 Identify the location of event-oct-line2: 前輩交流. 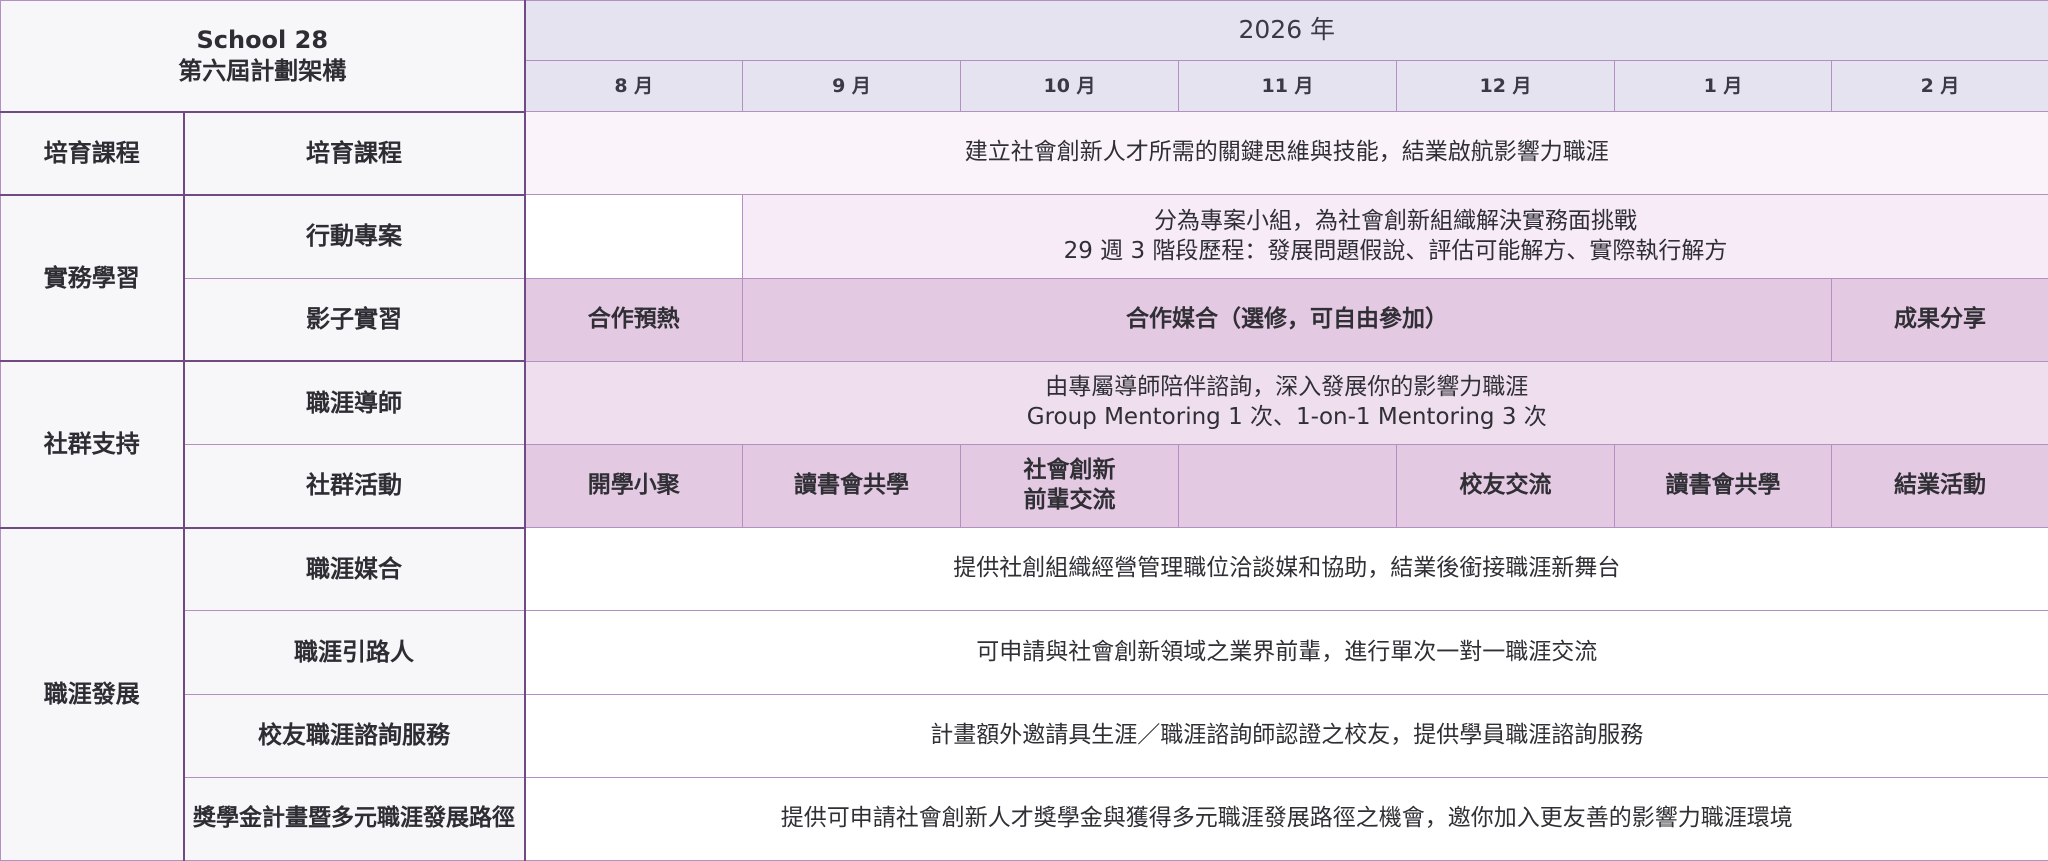
(1069, 500).